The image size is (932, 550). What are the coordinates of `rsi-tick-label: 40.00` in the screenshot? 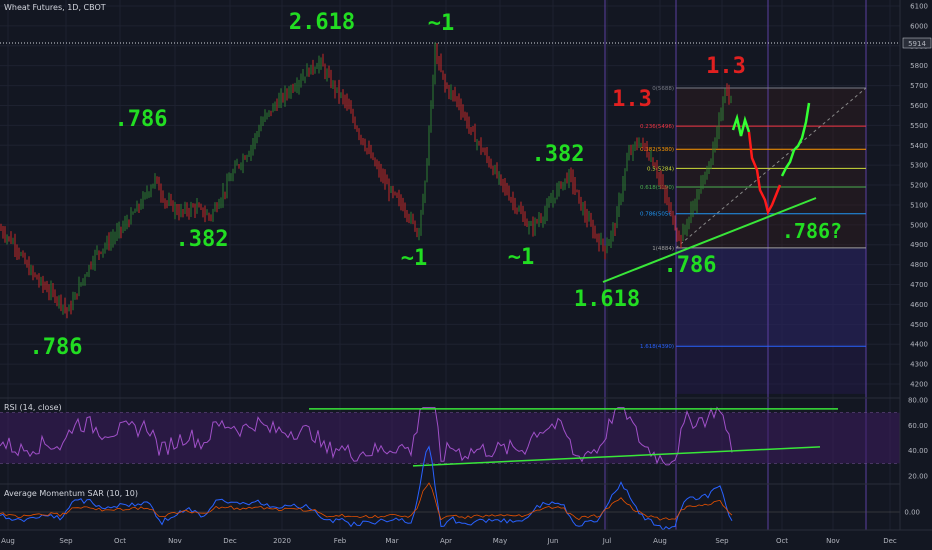 It's located at (918, 451).